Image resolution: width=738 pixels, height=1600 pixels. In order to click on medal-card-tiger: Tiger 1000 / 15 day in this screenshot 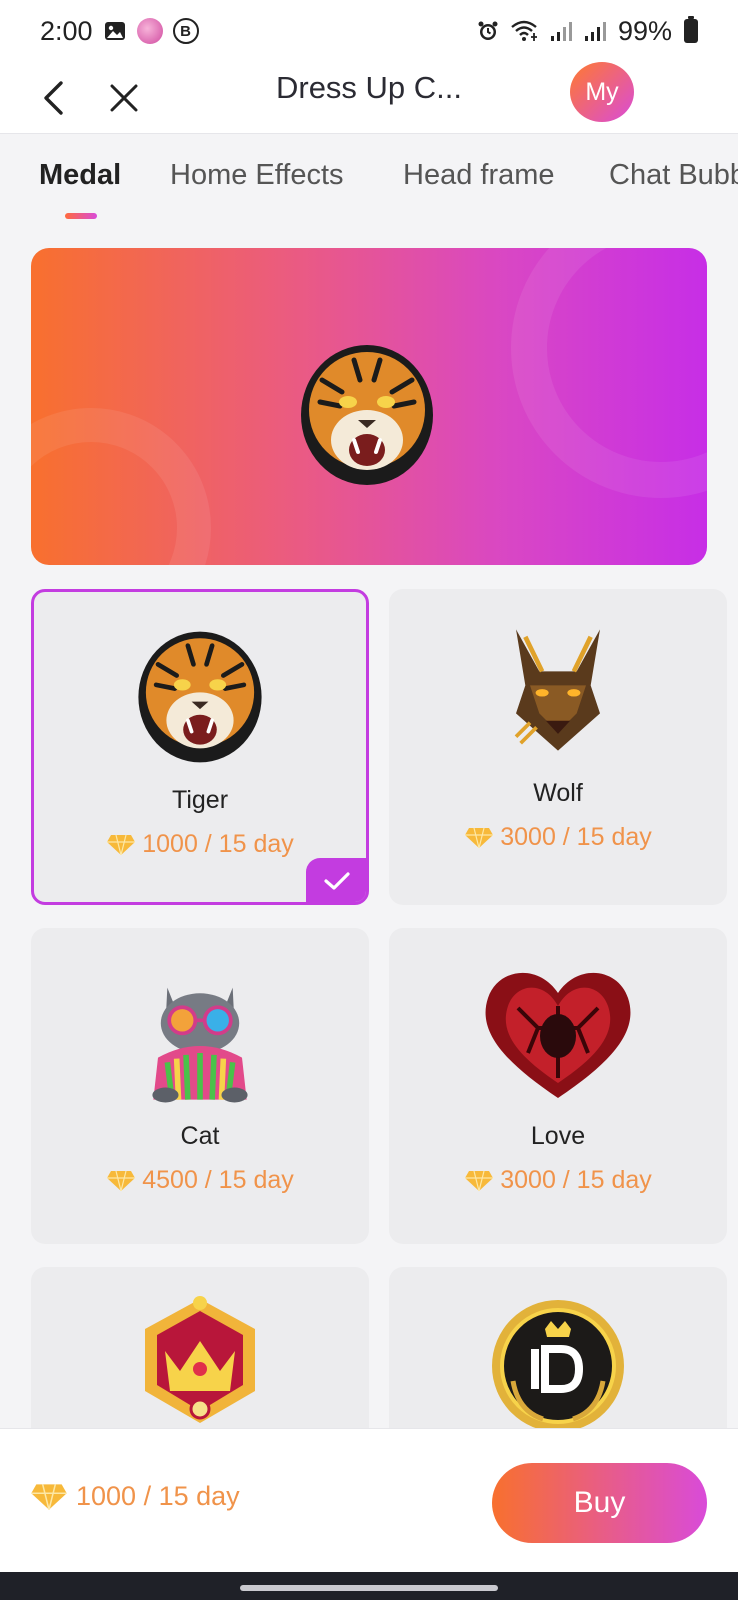, I will do `click(200, 747)`.